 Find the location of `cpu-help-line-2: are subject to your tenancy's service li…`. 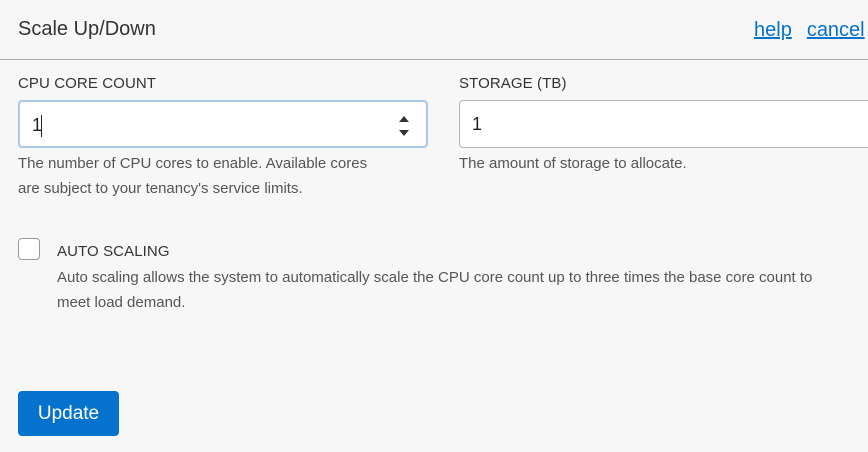

cpu-help-line-2: are subject to your tenancy's service li… is located at coordinates (160, 188).